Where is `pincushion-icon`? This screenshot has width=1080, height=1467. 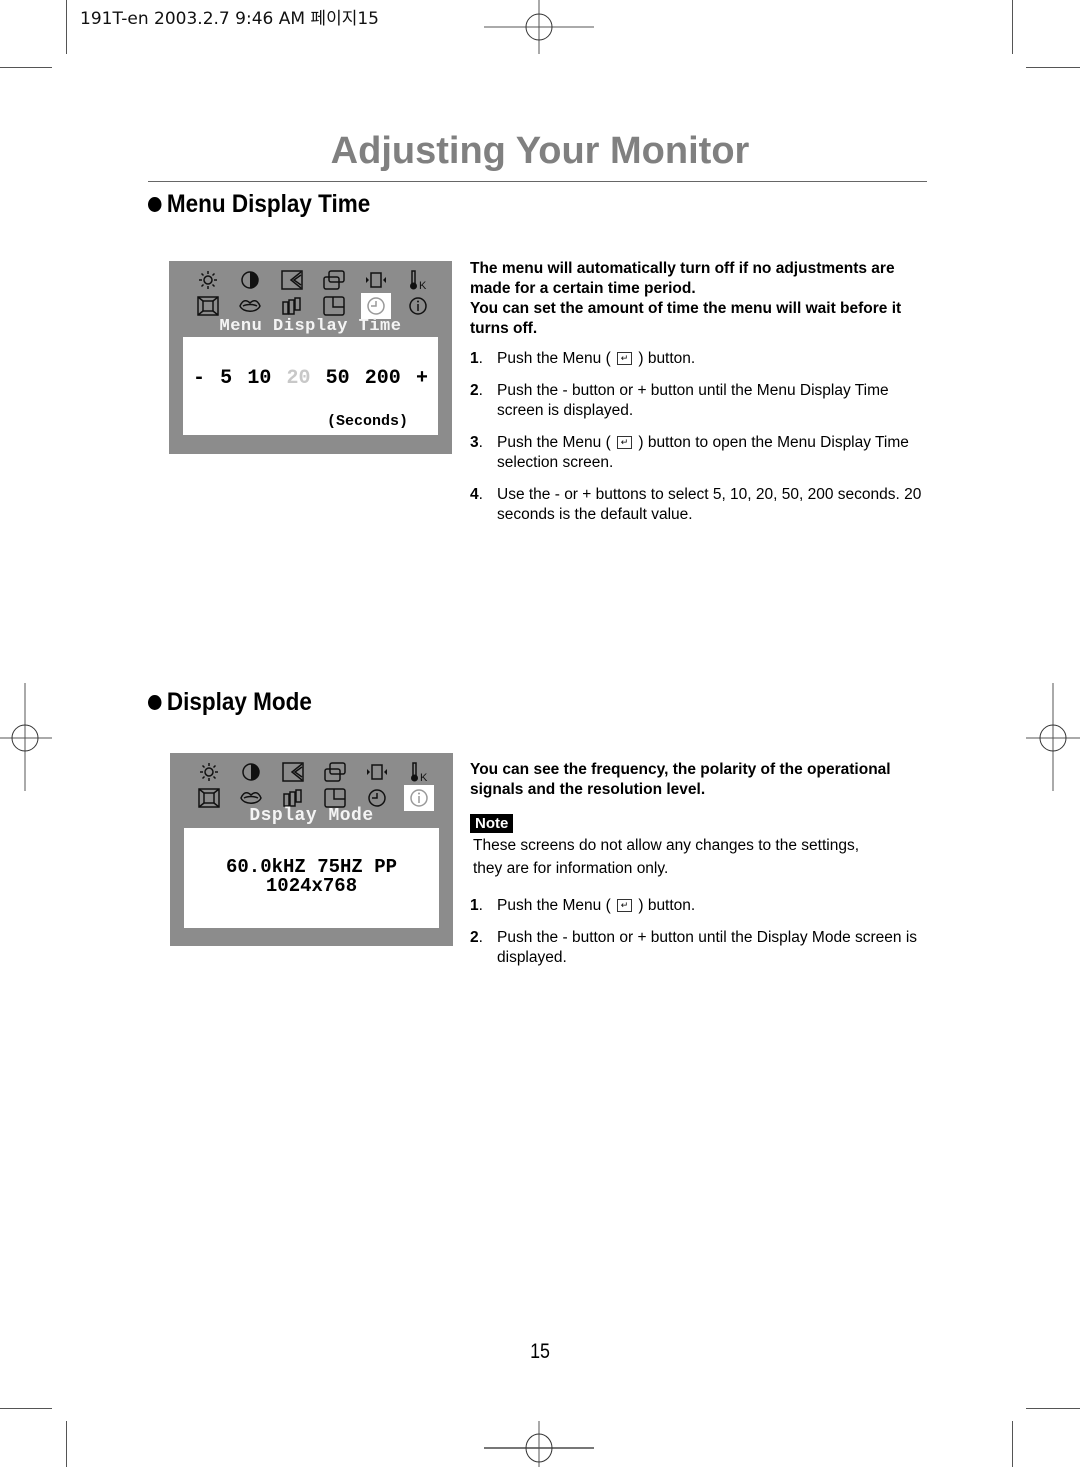
pincushion-icon is located at coordinates (208, 306).